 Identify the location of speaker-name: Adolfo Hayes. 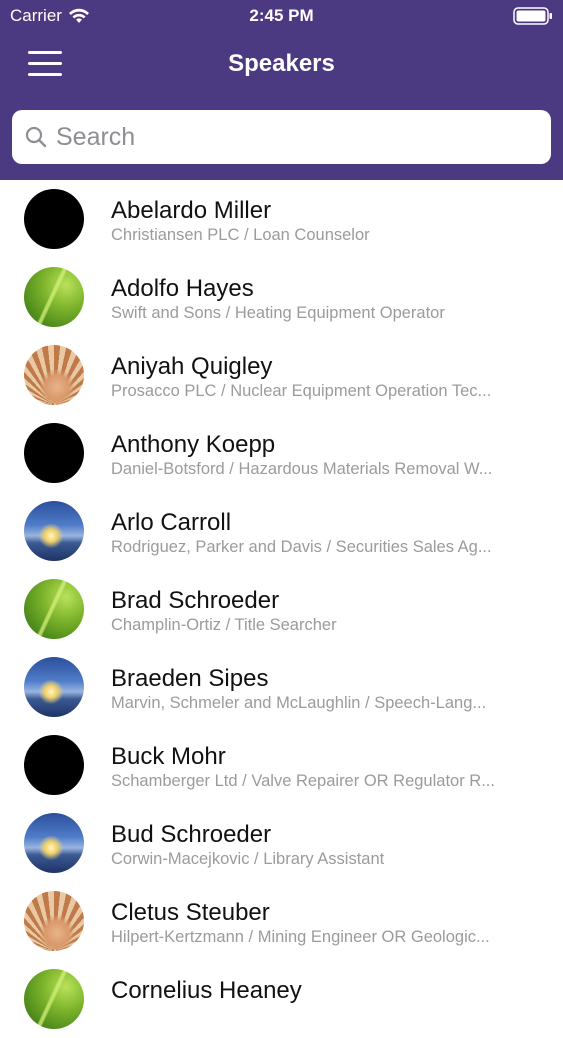
(182, 288).